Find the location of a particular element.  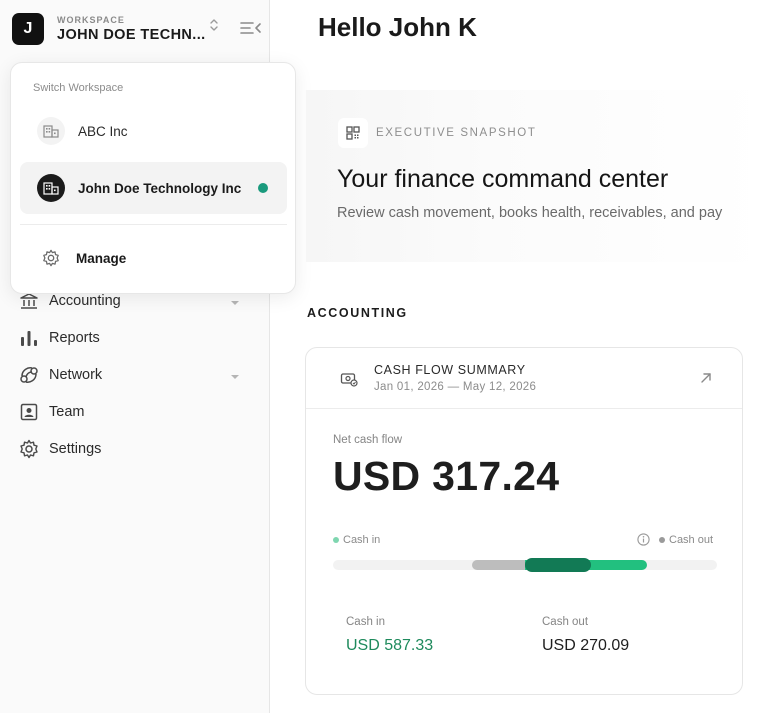

cash-in-stat: Cash in USD 587.33 is located at coordinates (389, 635).